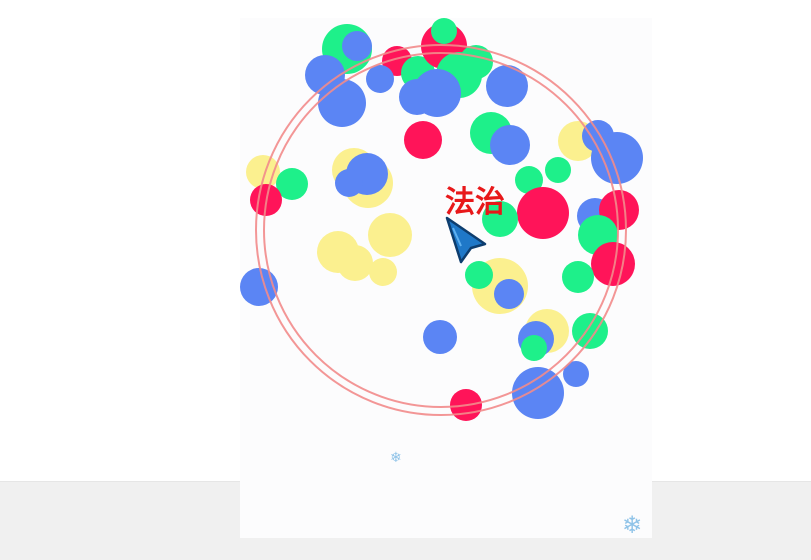 This screenshot has width=811, height=560. What do you see at coordinates (475, 202) in the screenshot?
I see `center-label: 法治` at bounding box center [475, 202].